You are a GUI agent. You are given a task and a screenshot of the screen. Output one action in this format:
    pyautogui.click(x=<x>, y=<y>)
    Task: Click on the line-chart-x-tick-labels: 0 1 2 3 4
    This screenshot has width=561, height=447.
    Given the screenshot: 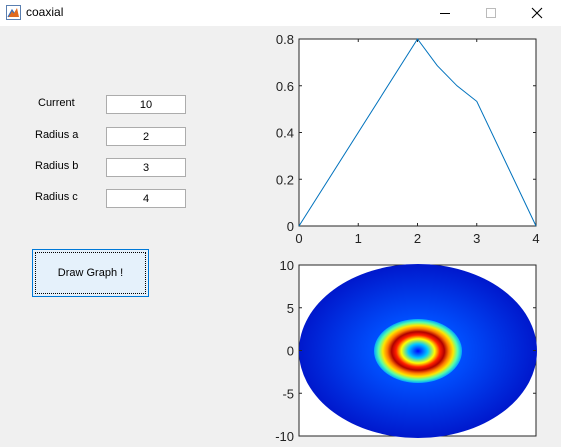 What is the action you would take?
    pyautogui.click(x=417, y=238)
    